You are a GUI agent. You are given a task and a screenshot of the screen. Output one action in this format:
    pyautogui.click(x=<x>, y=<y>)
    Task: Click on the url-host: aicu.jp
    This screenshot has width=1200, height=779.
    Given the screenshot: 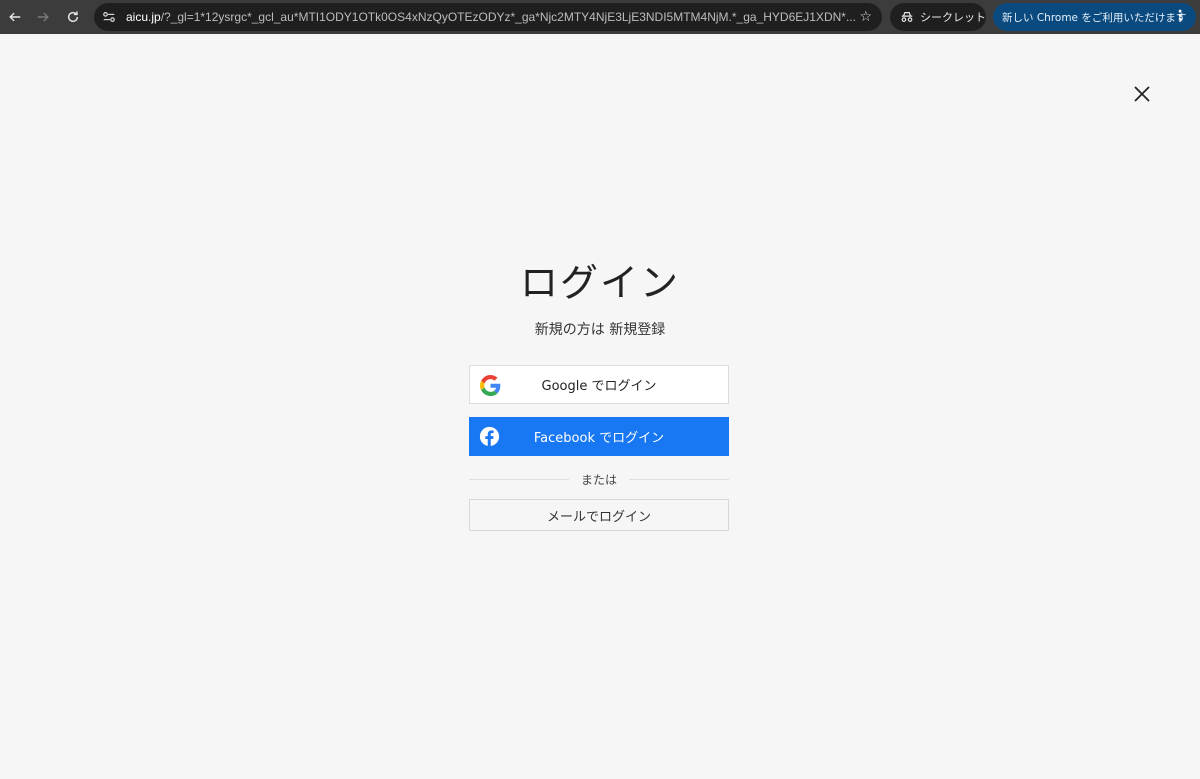 What is the action you would take?
    pyautogui.click(x=143, y=17)
    